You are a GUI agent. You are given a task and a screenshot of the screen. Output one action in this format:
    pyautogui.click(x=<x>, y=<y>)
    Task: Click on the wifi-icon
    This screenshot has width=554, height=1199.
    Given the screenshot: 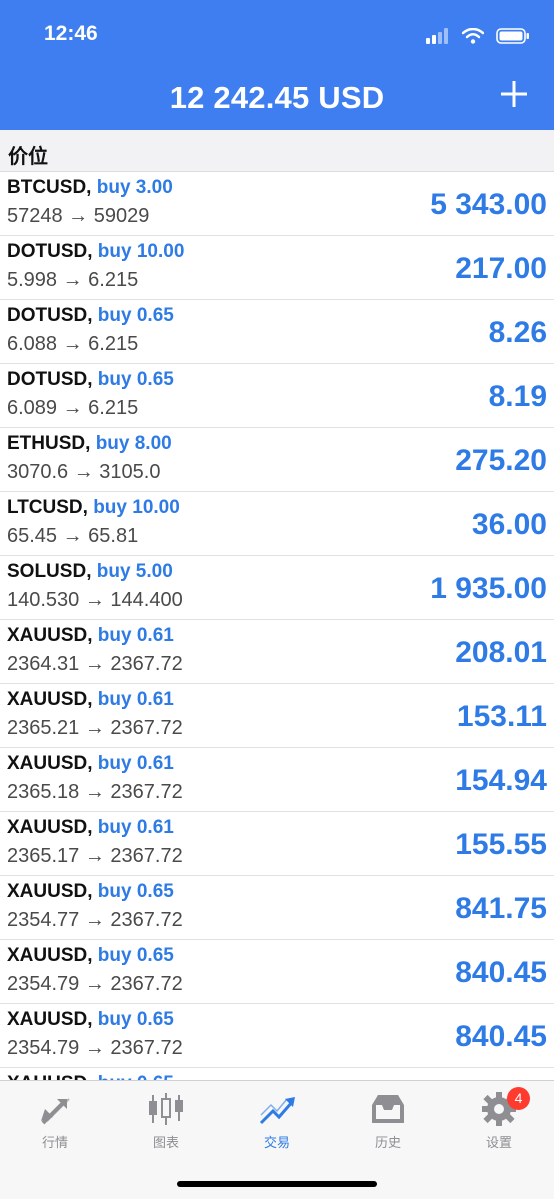 What is the action you would take?
    pyautogui.click(x=473, y=36)
    